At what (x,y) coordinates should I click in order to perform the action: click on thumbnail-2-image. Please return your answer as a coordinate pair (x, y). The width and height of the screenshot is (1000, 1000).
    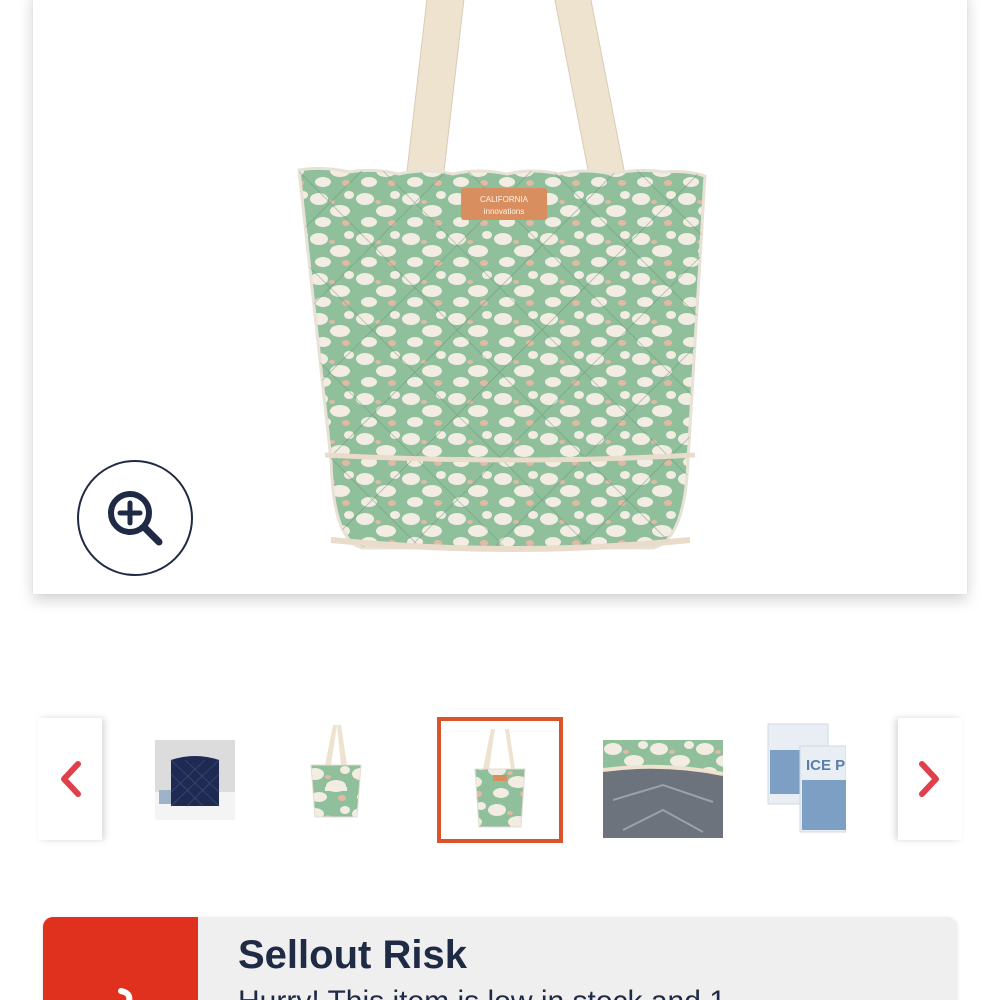
    Looking at the image, I should click on (336, 771).